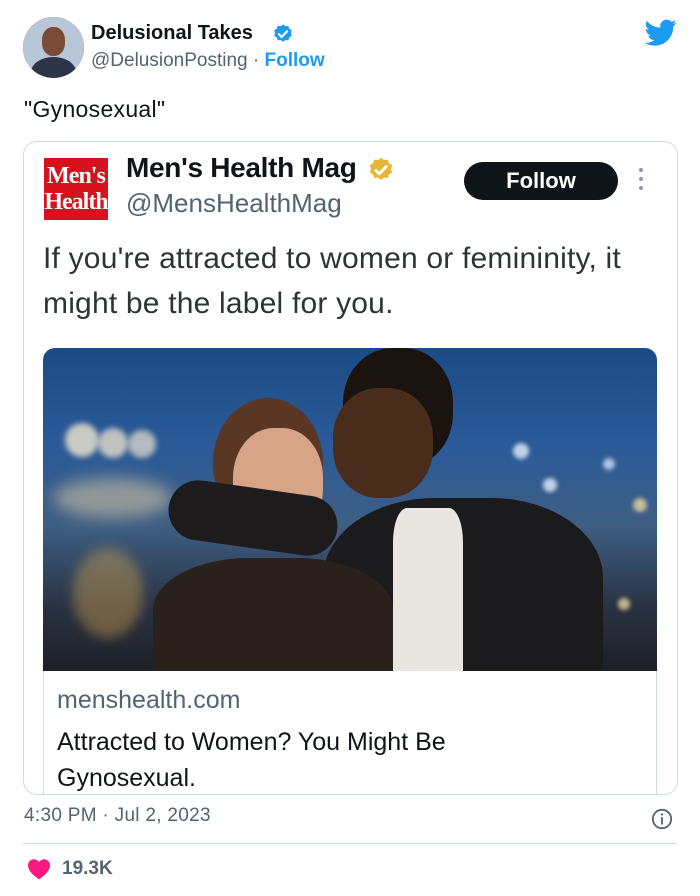 The image size is (700, 896). Describe the element at coordinates (234, 203) in the screenshot. I see `quoted-author-handle: @MensHealthMag` at that location.